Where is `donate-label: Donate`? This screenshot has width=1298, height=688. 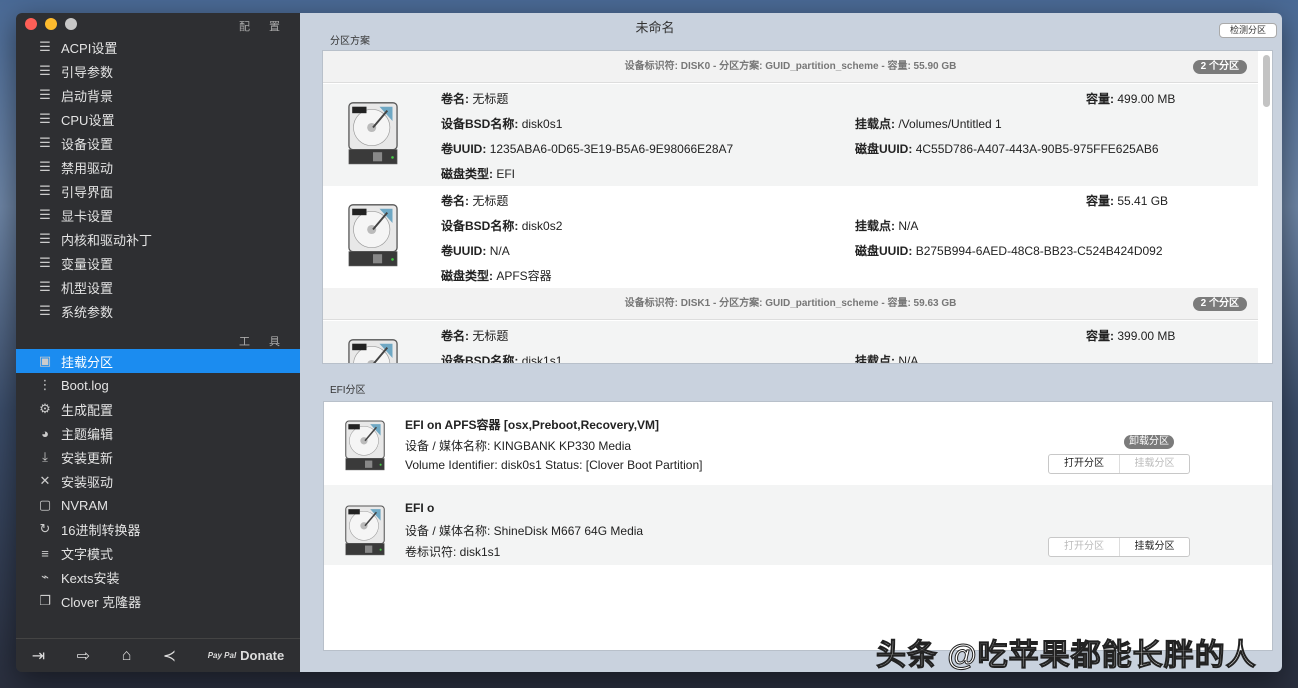 donate-label: Donate is located at coordinates (262, 655).